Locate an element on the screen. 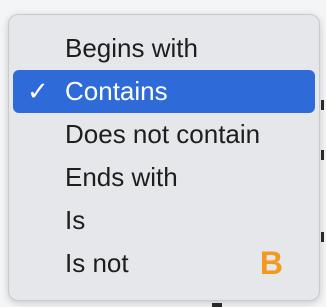  menu-item-label: Does not contain is located at coordinates (163, 134).